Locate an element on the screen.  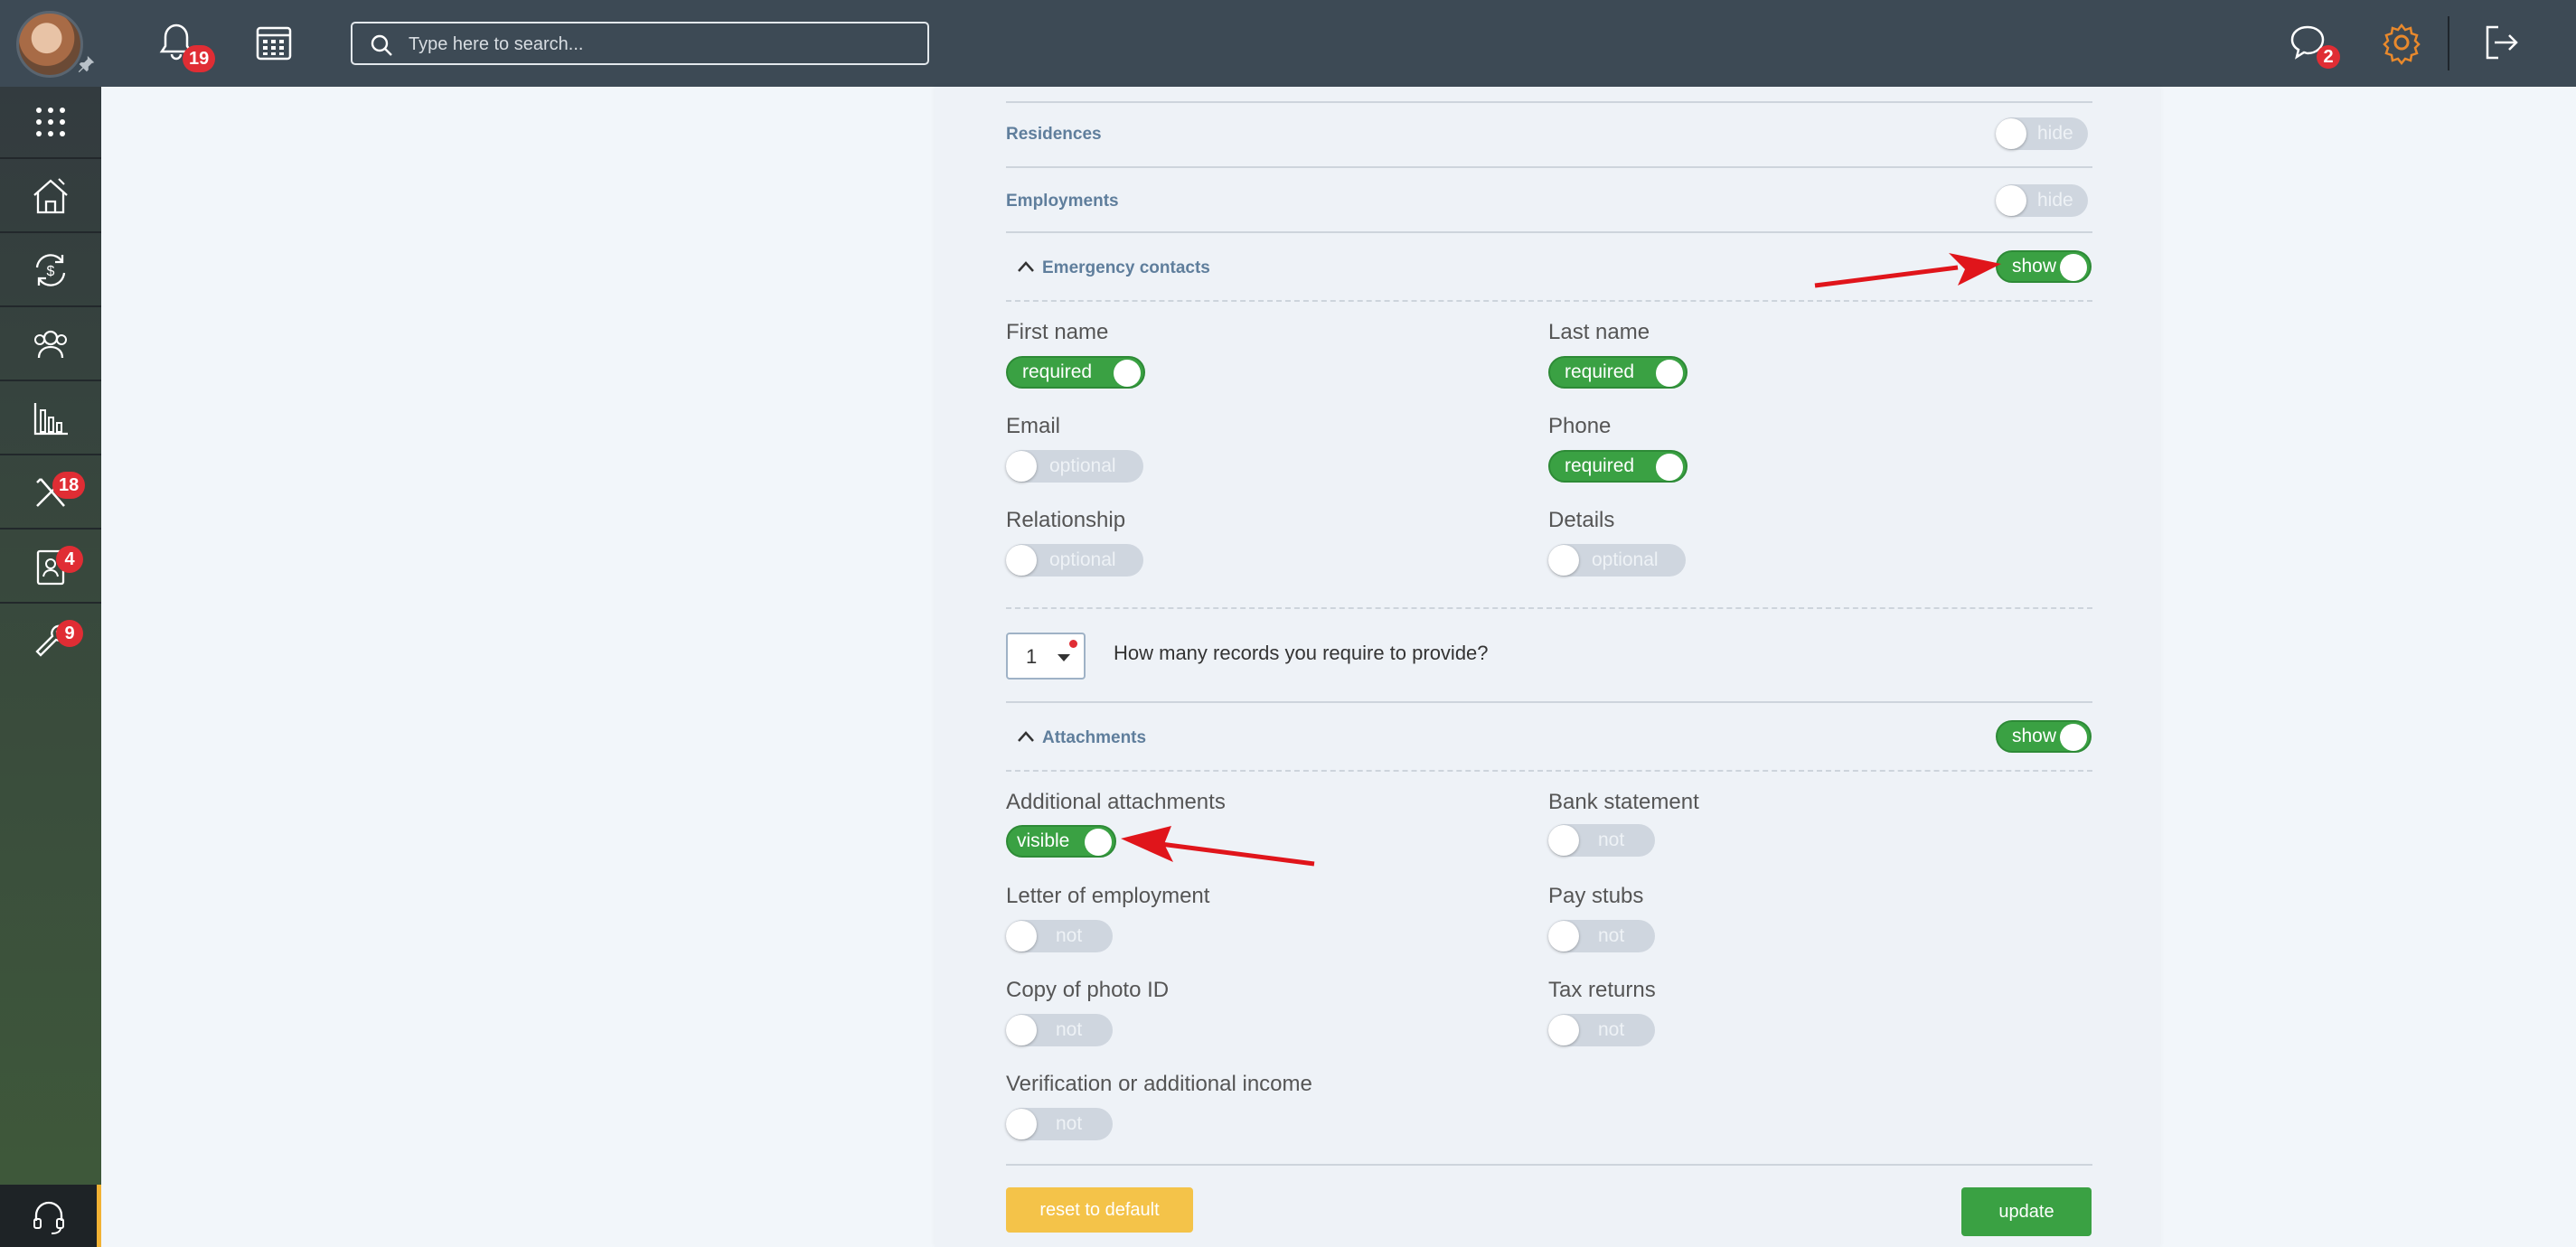
attachments-label: Attachments is located at coordinates (1094, 738).